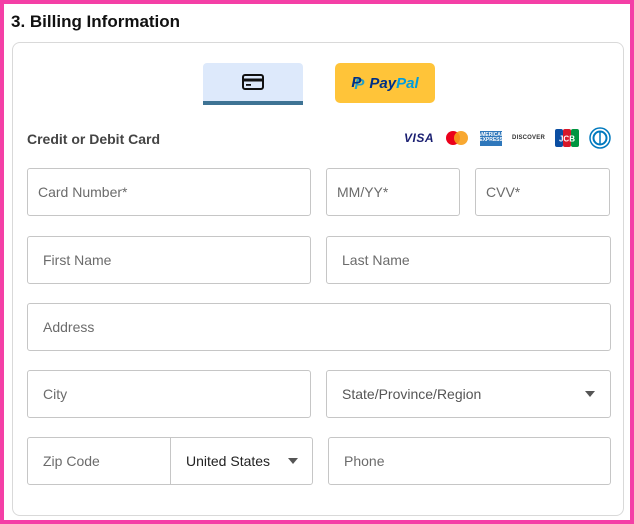 Image resolution: width=634 pixels, height=524 pixels. I want to click on last-name-input, so click(468, 260).